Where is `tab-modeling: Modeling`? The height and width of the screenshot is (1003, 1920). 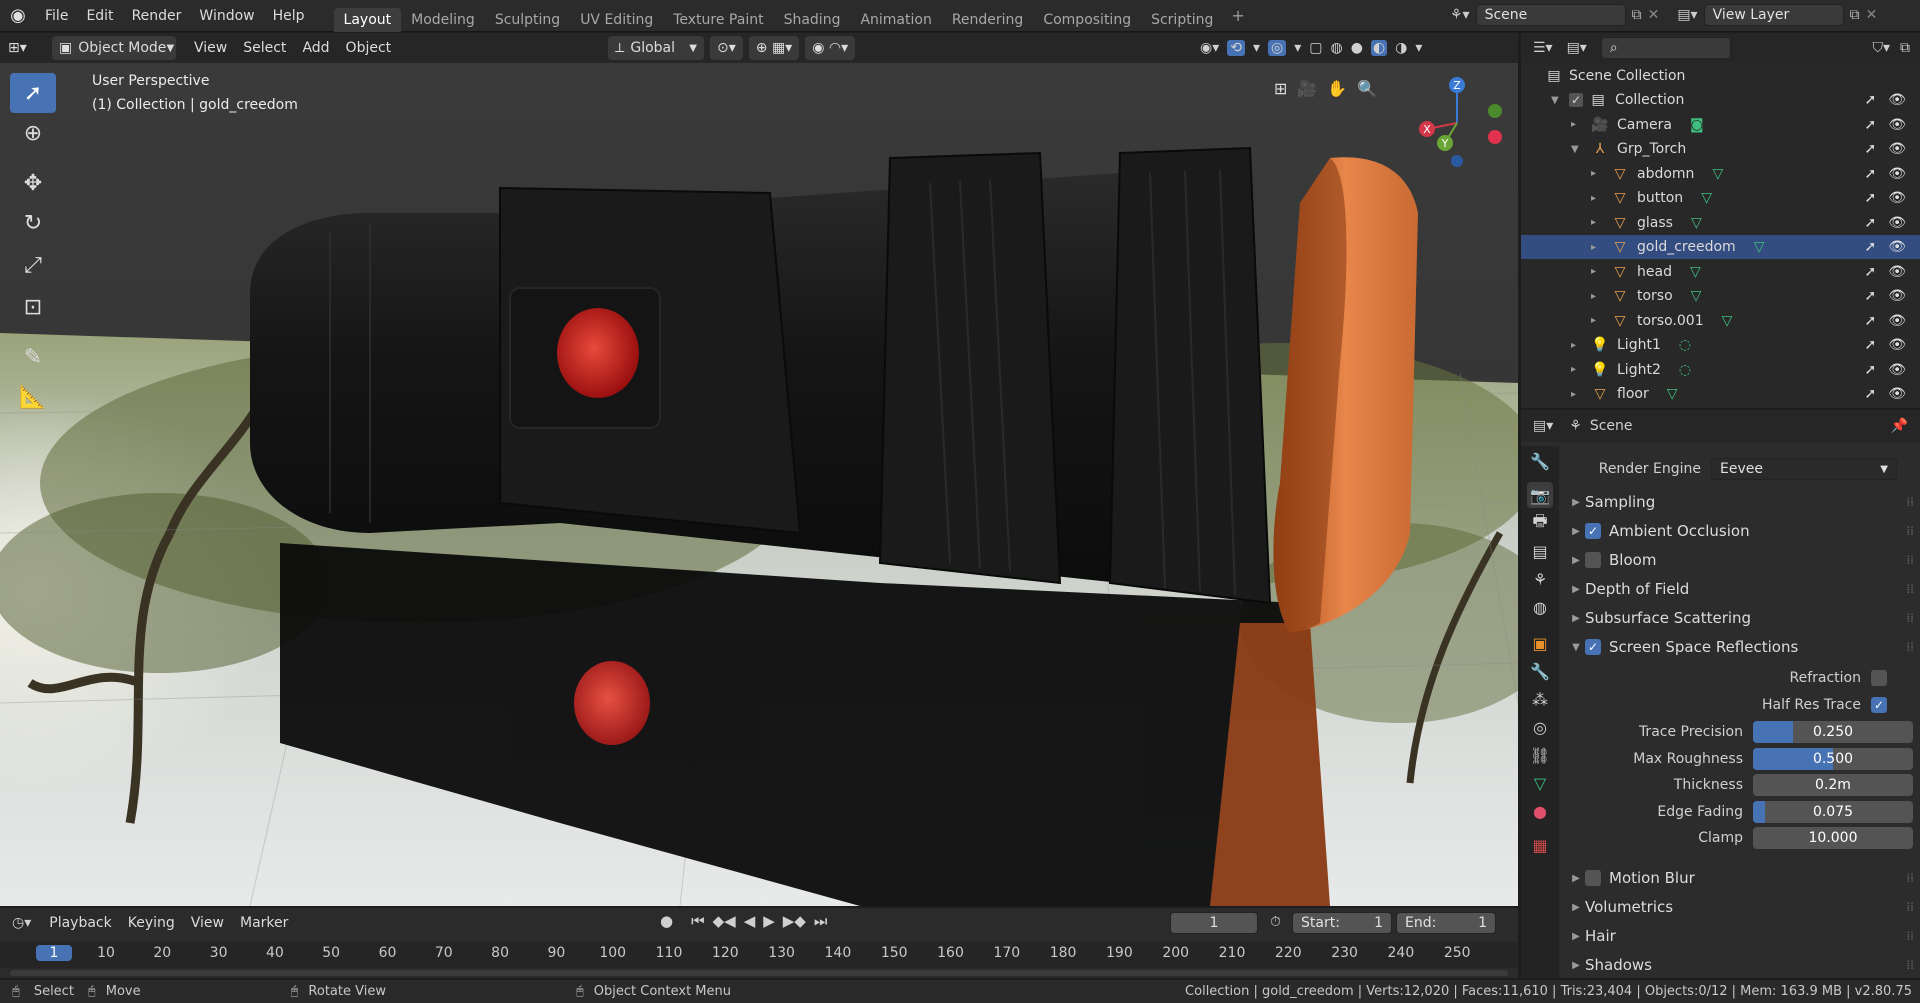
tab-modeling: Modeling is located at coordinates (443, 20).